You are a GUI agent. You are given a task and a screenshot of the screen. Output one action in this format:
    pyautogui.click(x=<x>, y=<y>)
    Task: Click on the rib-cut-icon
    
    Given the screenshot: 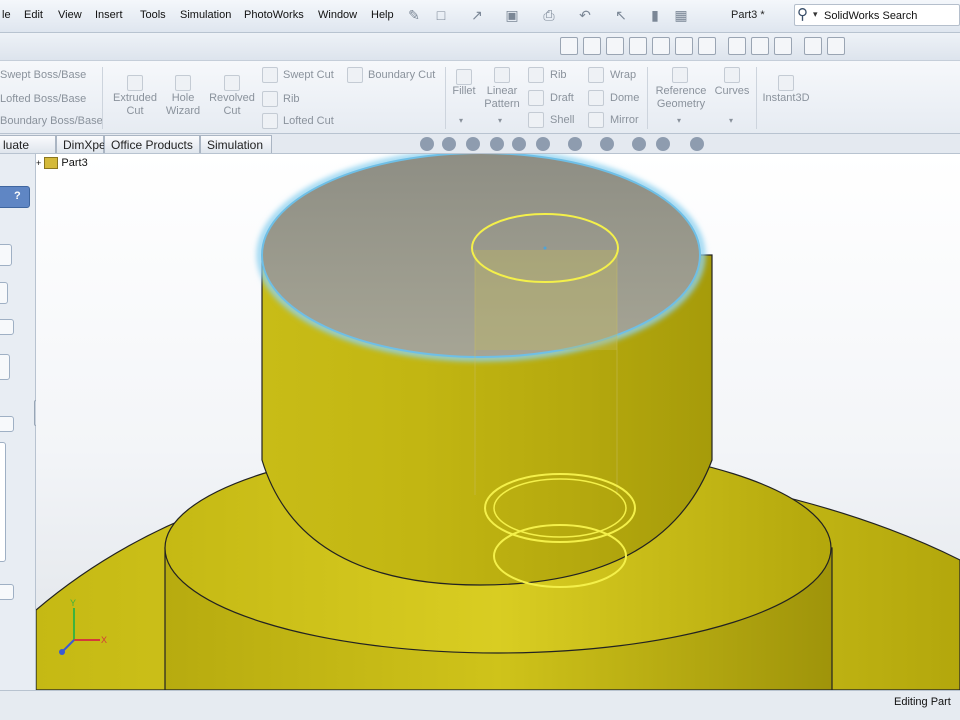 What is the action you would take?
    pyautogui.click(x=270, y=99)
    